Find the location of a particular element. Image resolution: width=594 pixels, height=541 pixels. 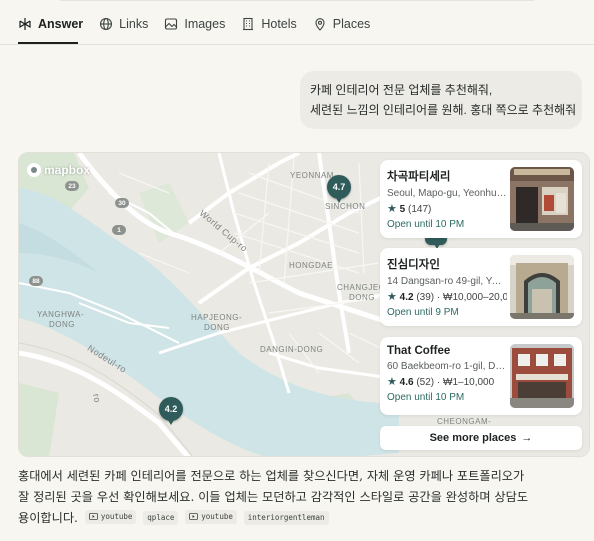

tab-places: Places is located at coordinates (342, 24).